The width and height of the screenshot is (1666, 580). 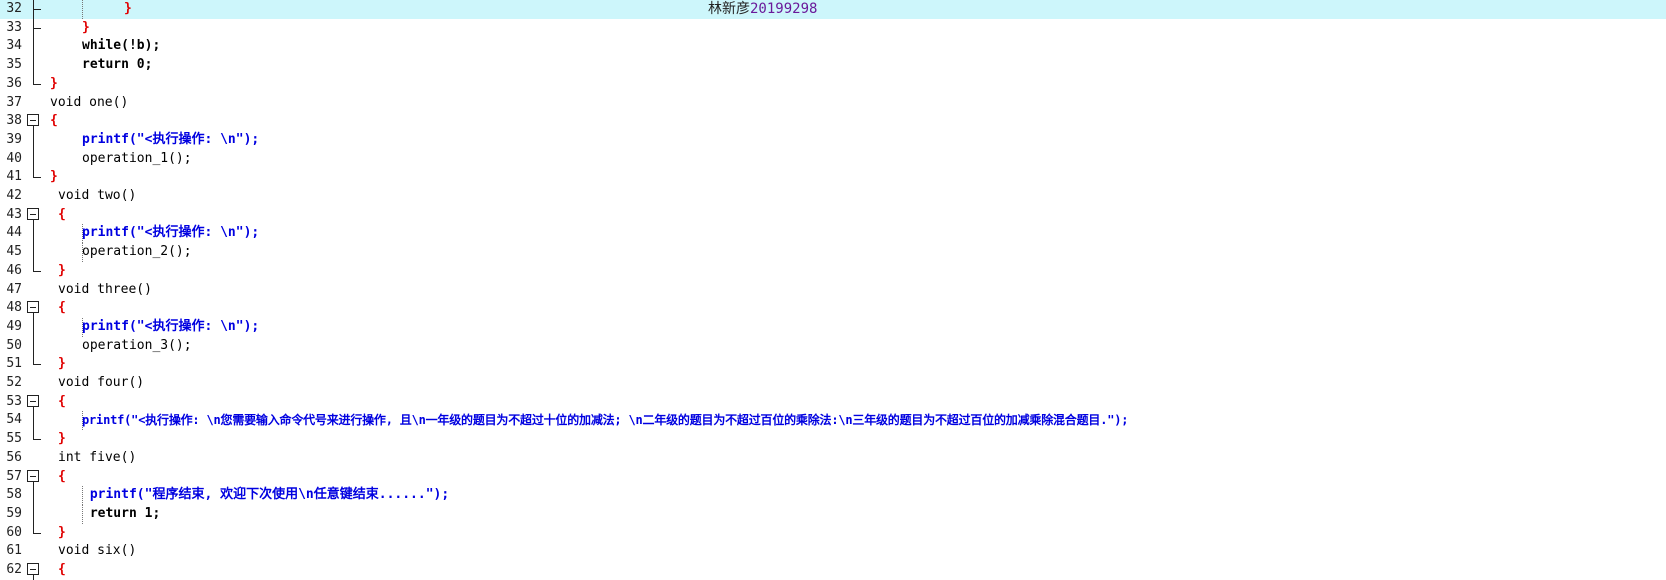 What do you see at coordinates (833, 308) in the screenshot?
I see `code-line: 48 {` at bounding box center [833, 308].